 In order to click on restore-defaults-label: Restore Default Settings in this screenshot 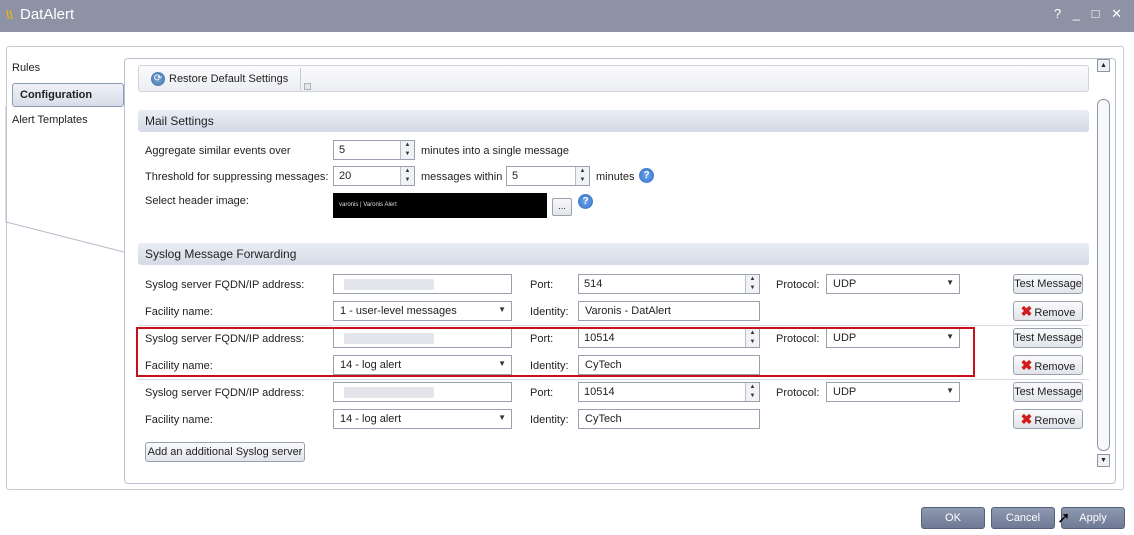, I will do `click(229, 79)`.